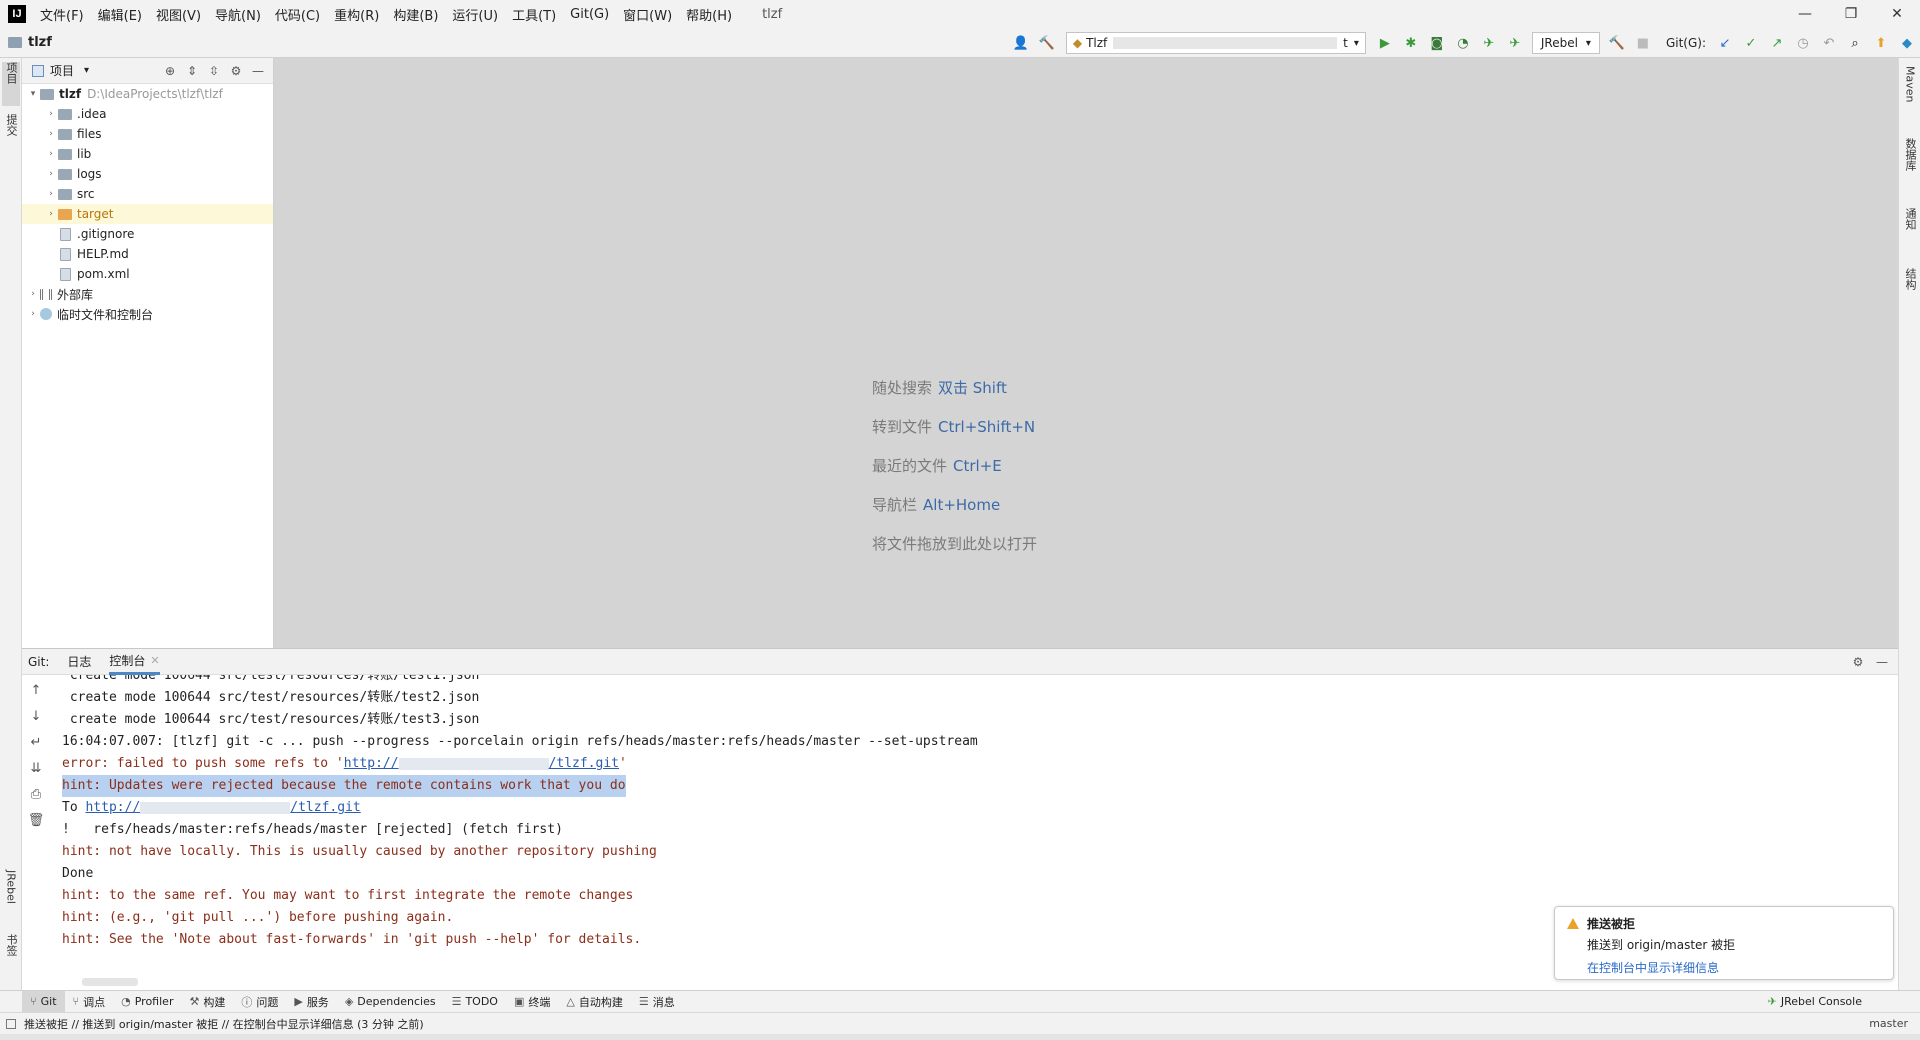 The height and width of the screenshot is (1040, 1920). I want to click on show-details-link: 在控制台中显示详细信息, so click(1734, 967).